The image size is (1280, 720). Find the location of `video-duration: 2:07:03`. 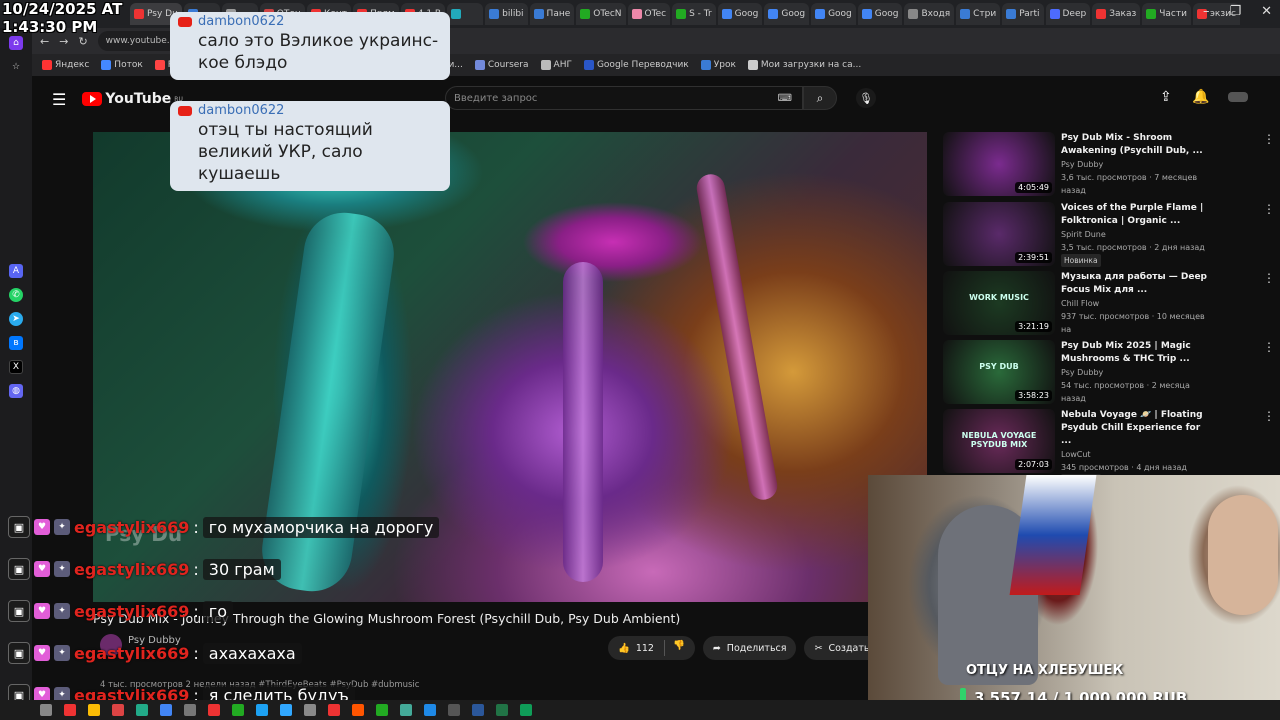

video-duration: 2:07:03 is located at coordinates (1033, 464).